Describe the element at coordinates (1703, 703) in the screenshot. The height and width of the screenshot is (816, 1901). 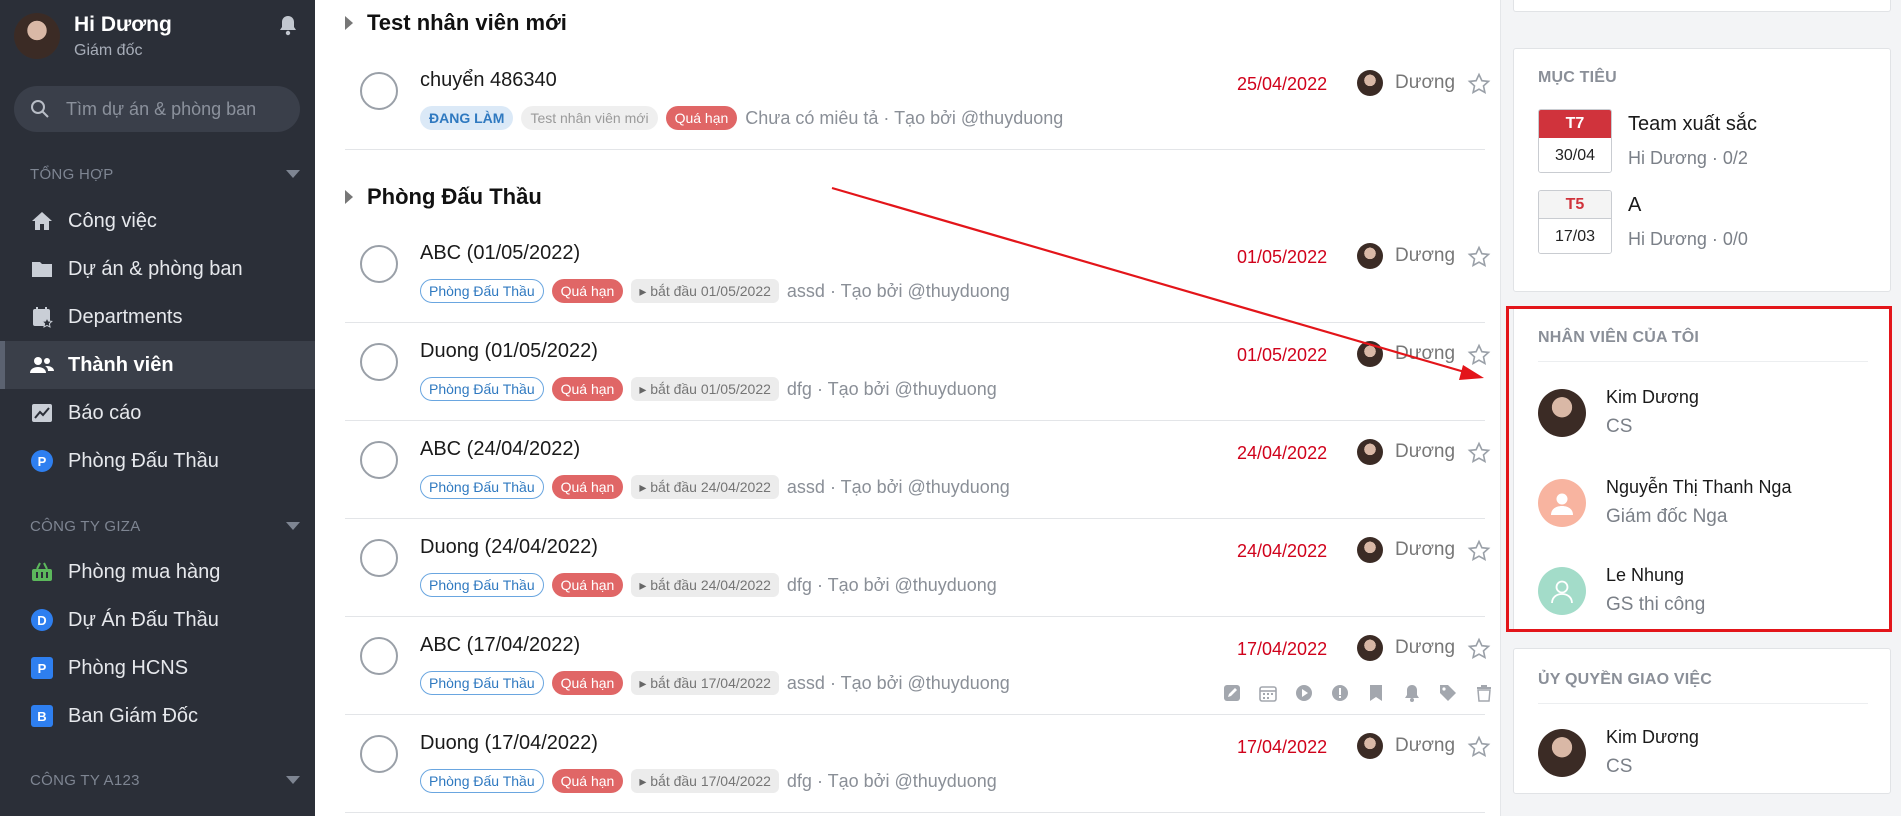
I see `divider` at that location.